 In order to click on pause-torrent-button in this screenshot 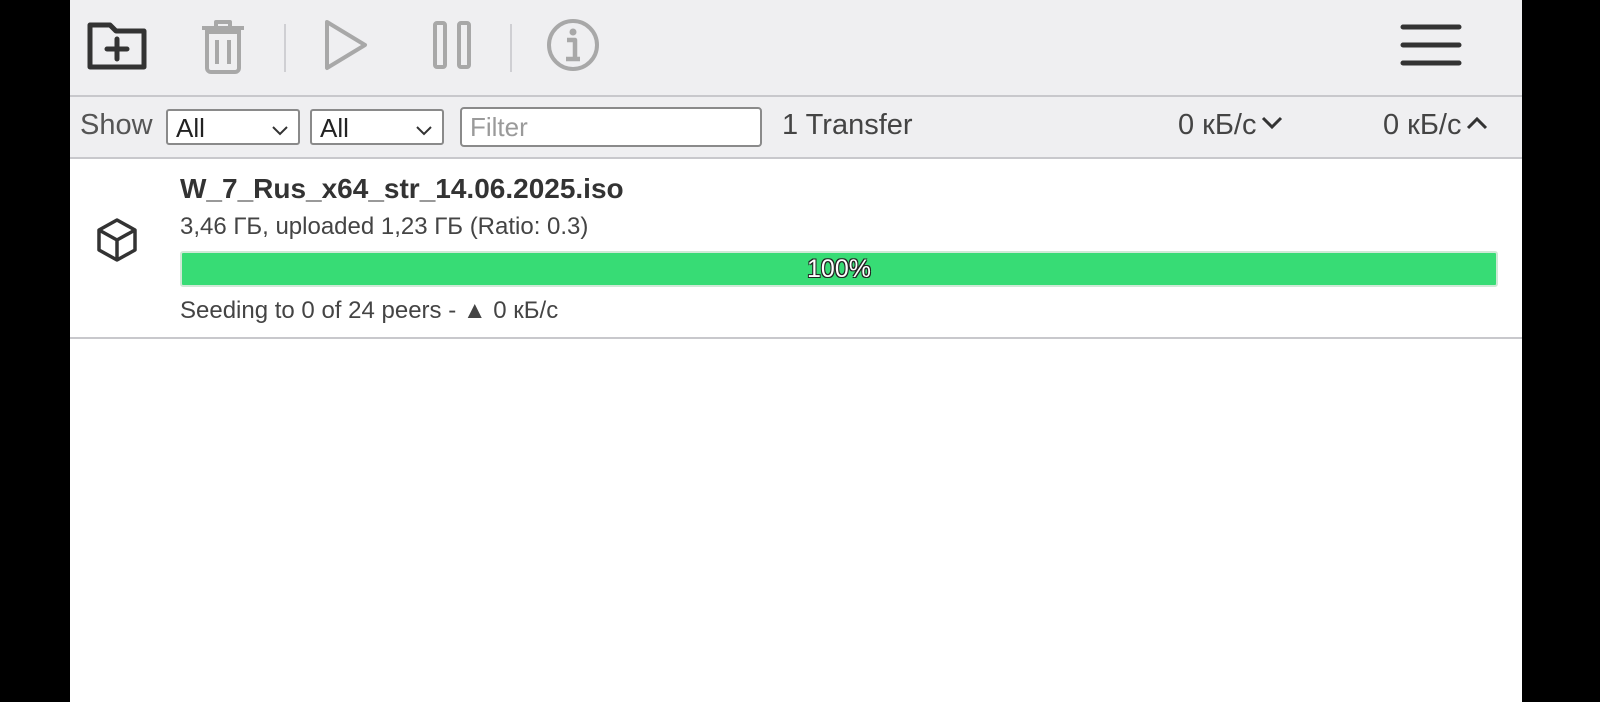, I will do `click(453, 47)`.